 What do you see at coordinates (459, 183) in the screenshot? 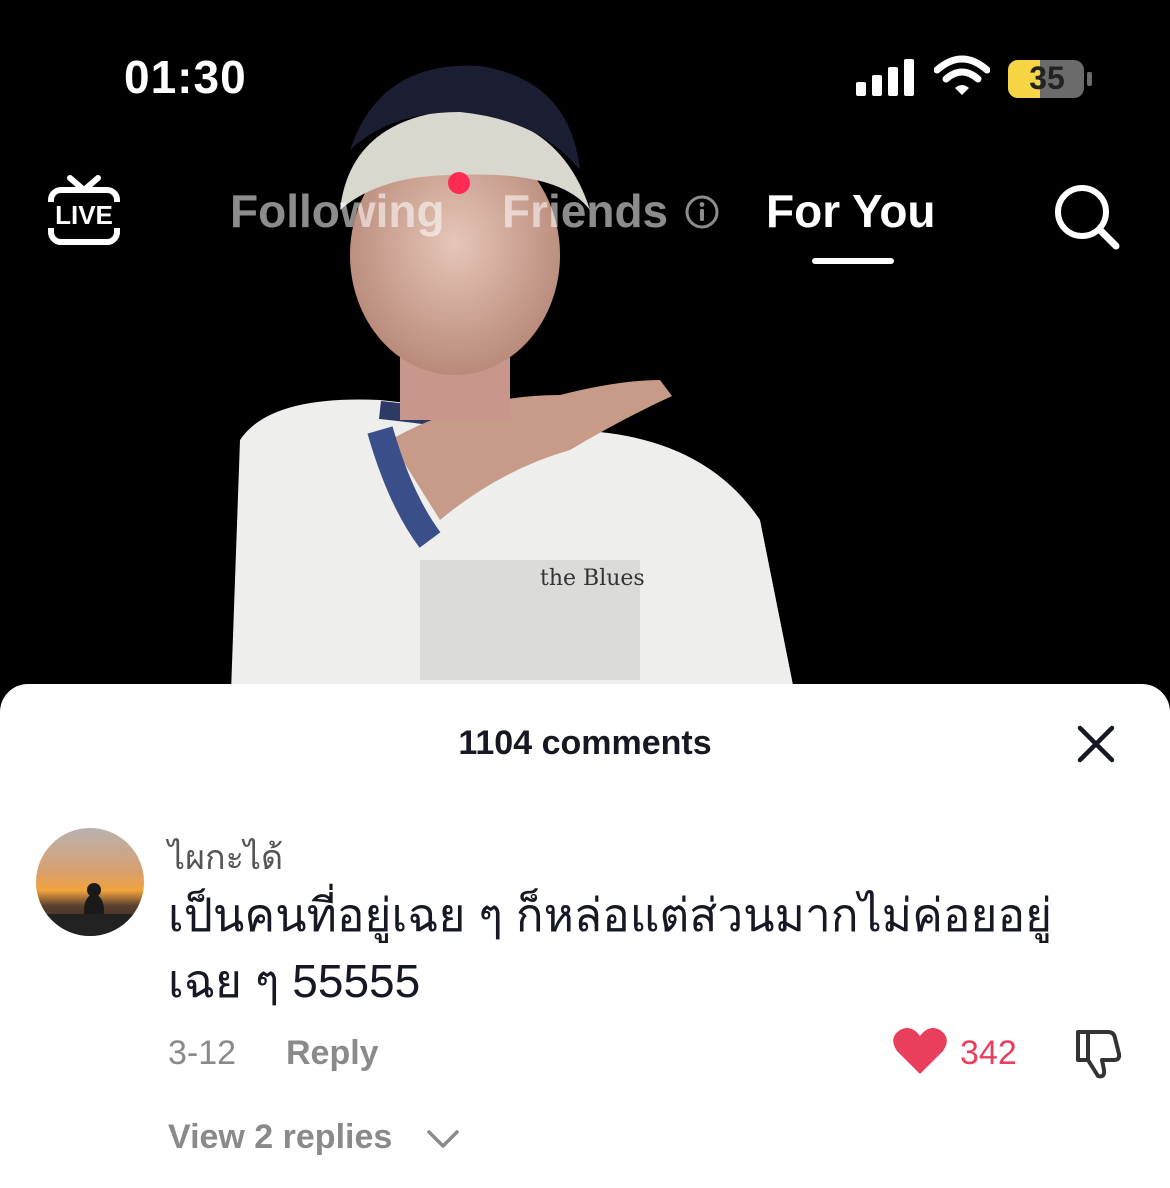
I see `notification-dot` at bounding box center [459, 183].